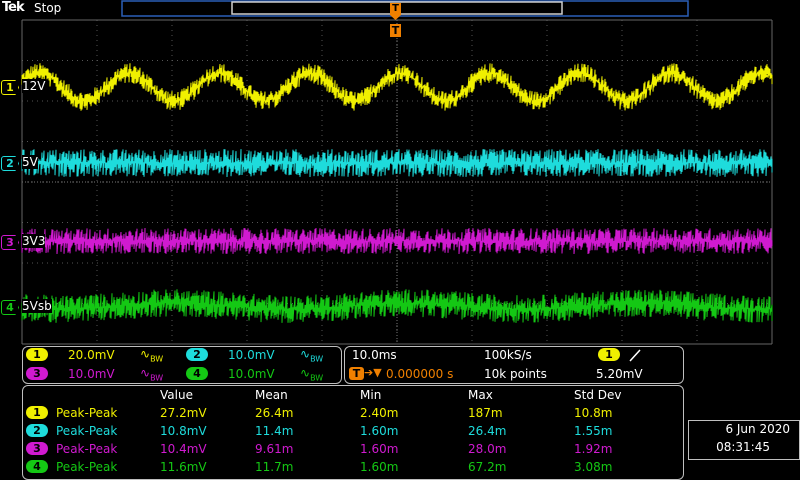  What do you see at coordinates (10, 307) in the screenshot?
I see `ch4-ground-marker: 4` at bounding box center [10, 307].